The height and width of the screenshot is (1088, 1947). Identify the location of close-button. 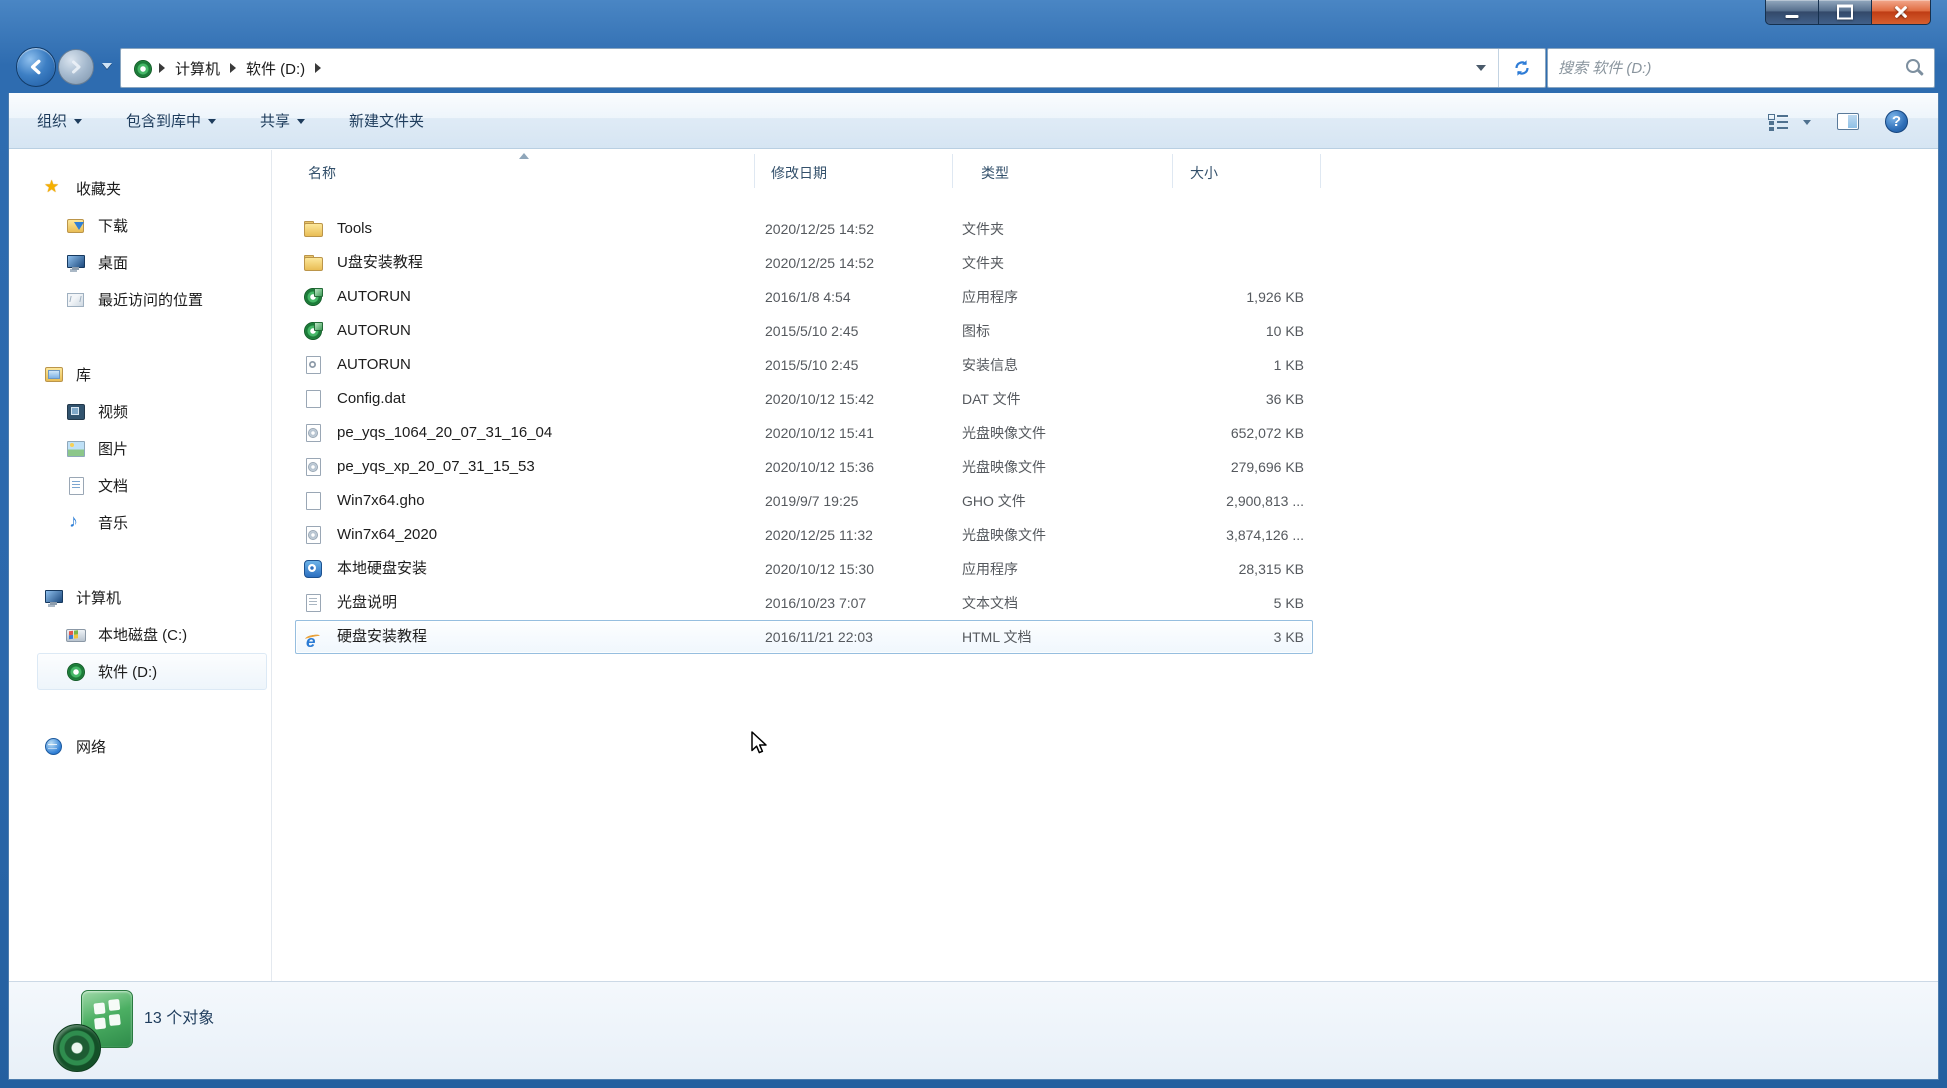
(1901, 12).